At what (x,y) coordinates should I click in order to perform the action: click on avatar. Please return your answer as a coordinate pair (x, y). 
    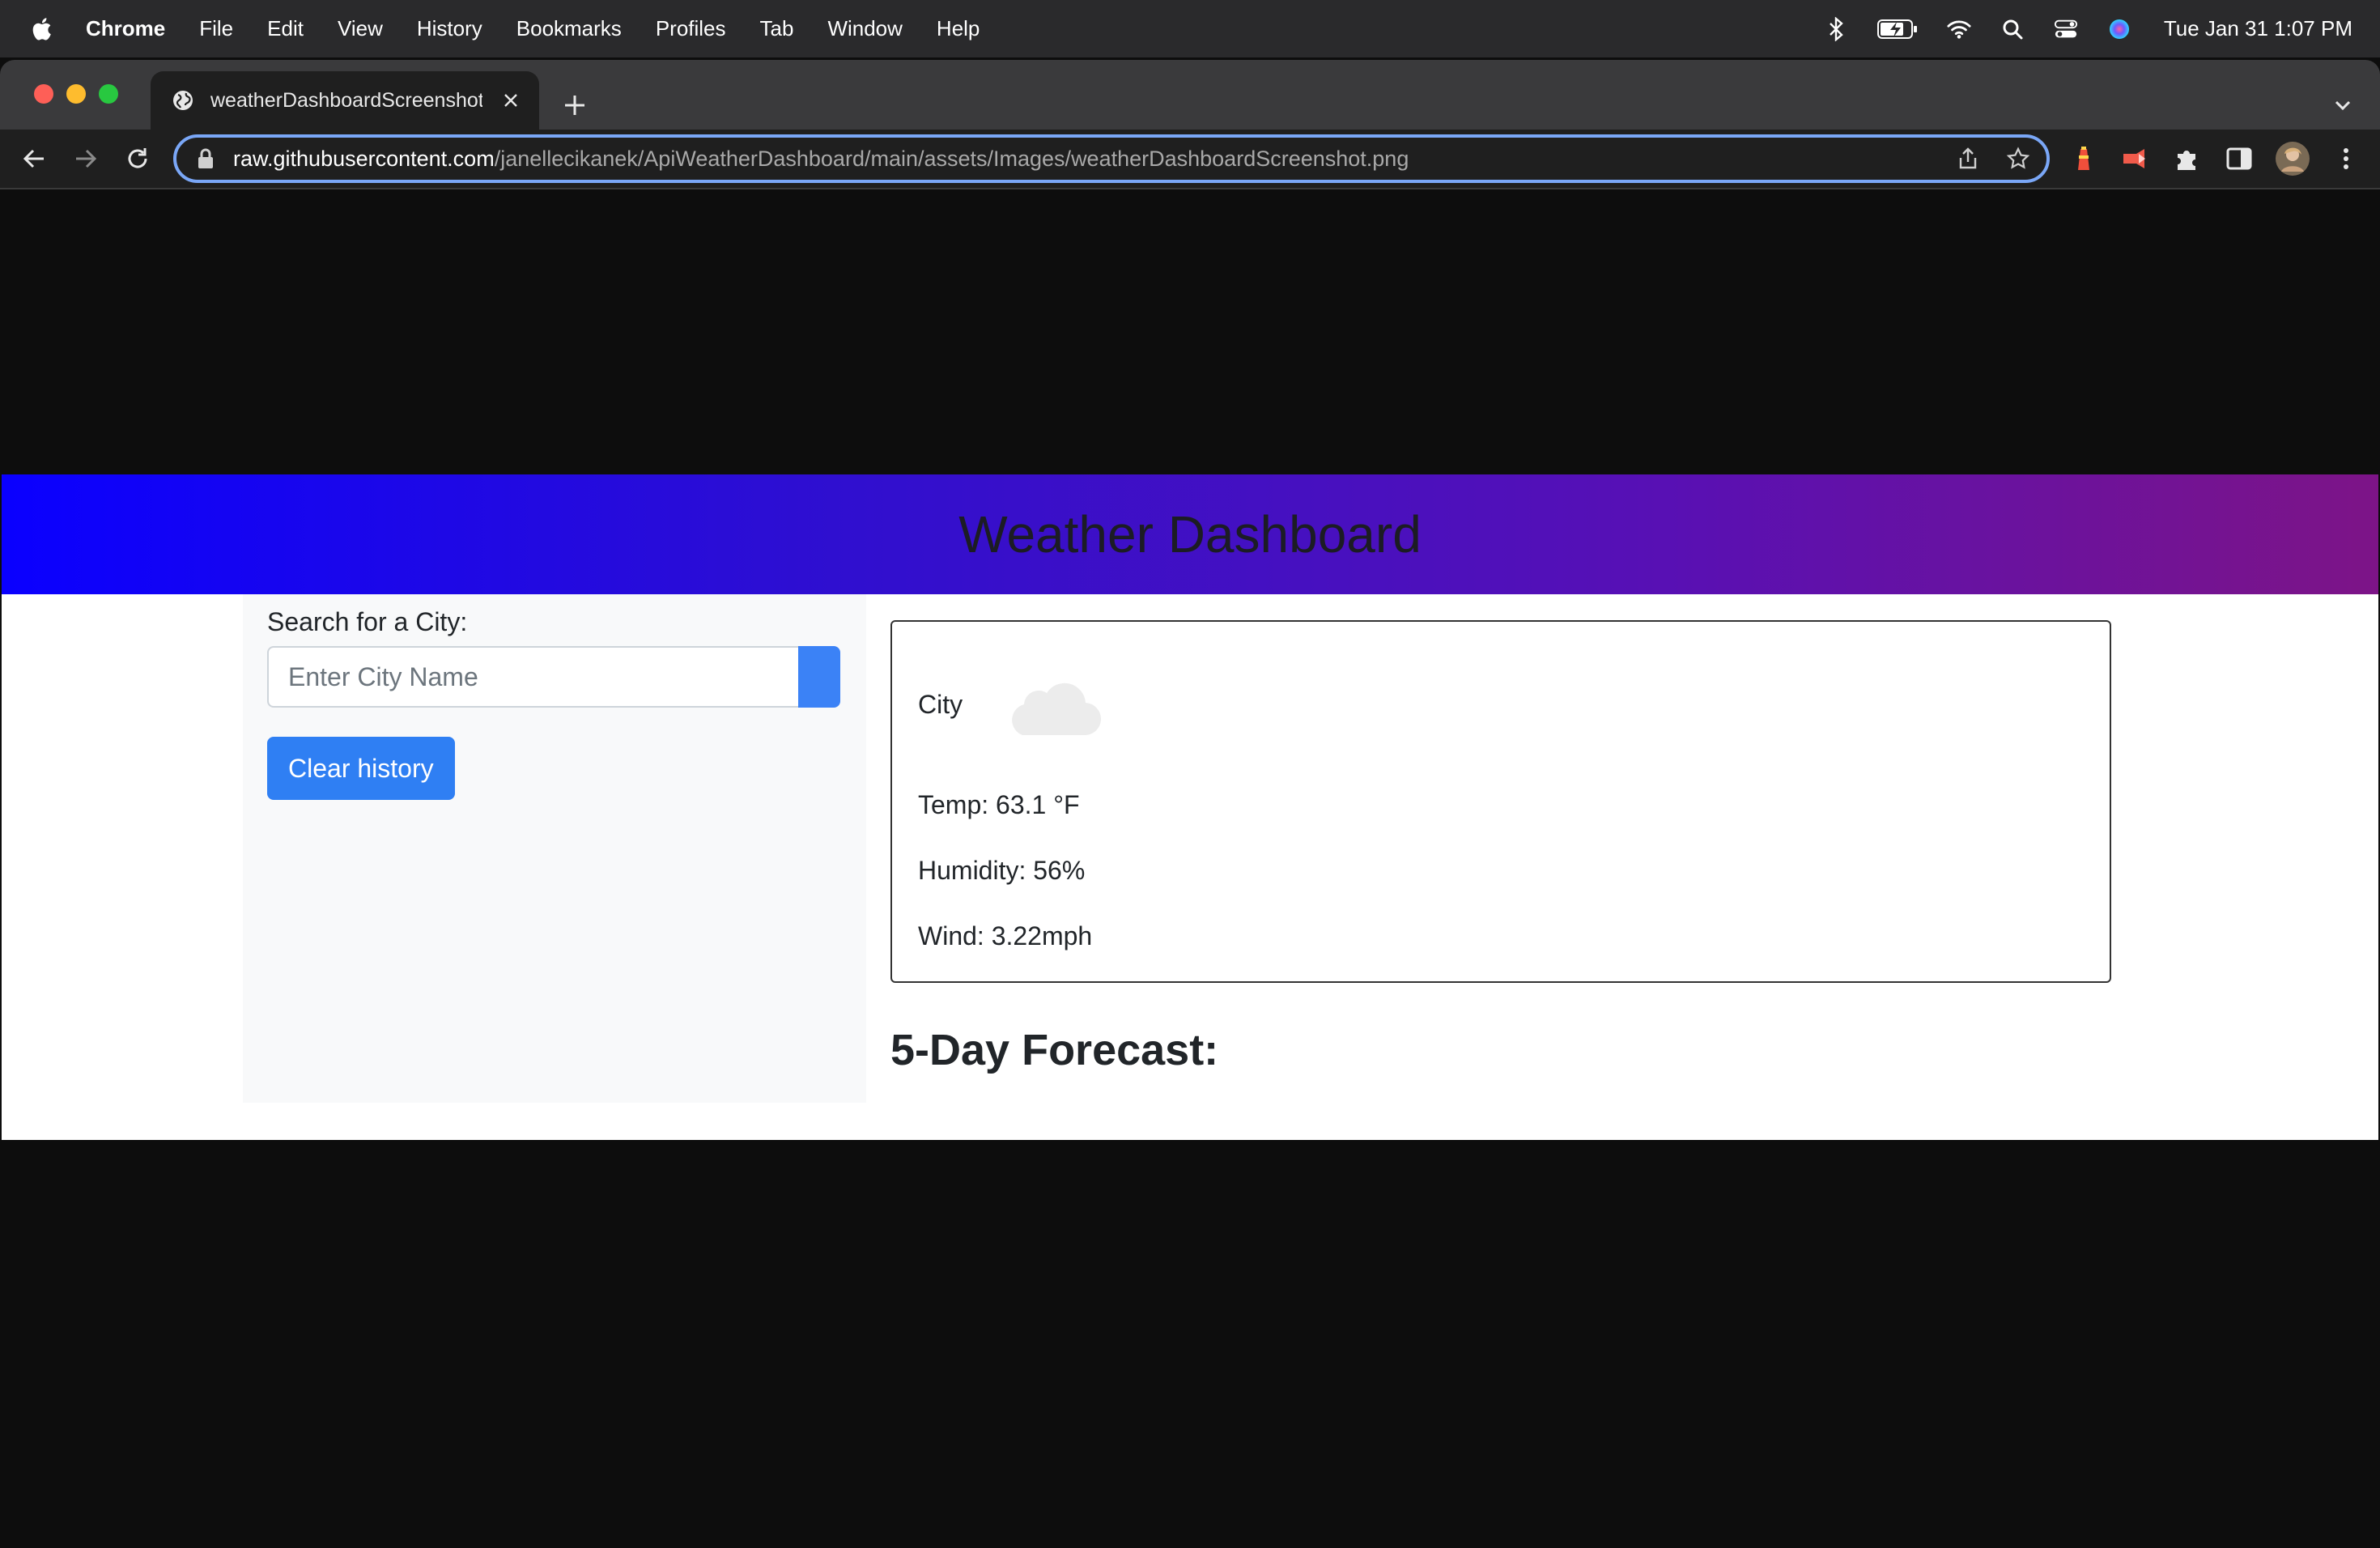
    Looking at the image, I should click on (2292, 158).